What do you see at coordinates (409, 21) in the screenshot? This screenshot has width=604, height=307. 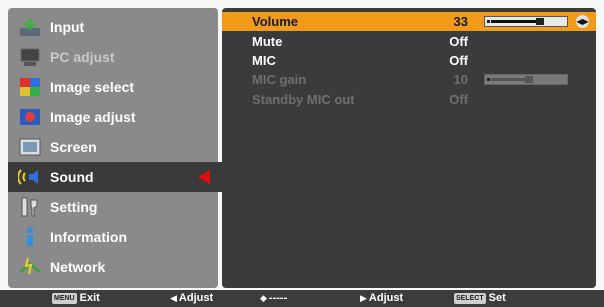 I see `row-volume: Volume 33 ◀▶` at bounding box center [409, 21].